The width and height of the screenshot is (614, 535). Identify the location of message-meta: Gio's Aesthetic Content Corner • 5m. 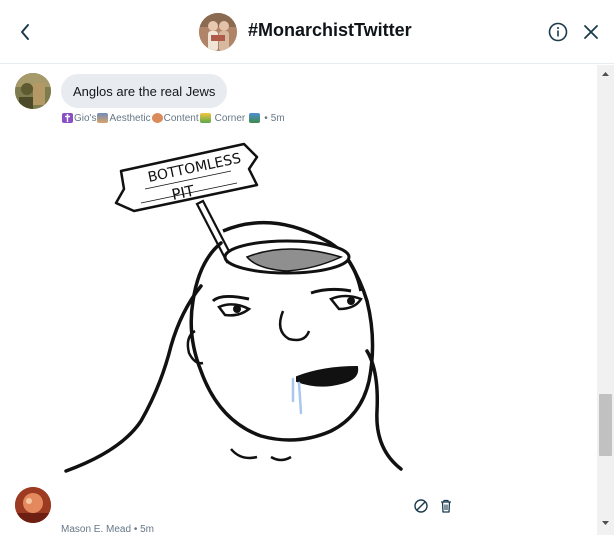
(173, 118).